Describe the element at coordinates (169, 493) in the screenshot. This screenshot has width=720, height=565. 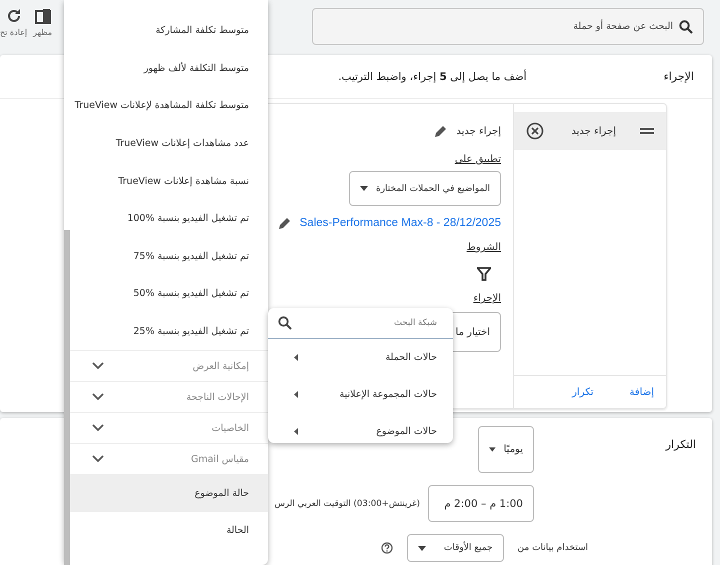
I see `menu-item: حالة الموضوع` at that location.